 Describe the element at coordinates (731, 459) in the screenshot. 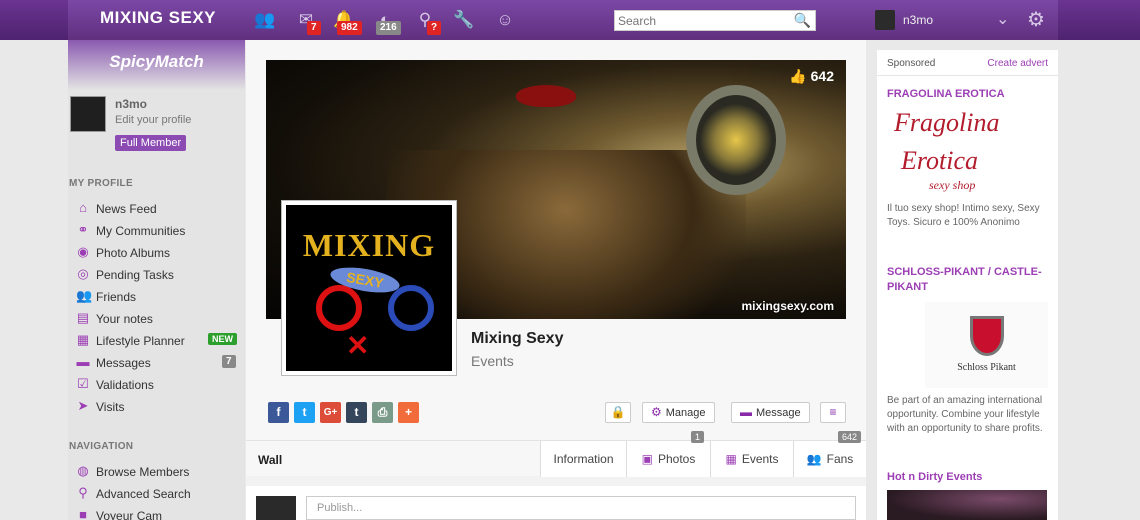

I see `calendar-icon: ▦` at that location.